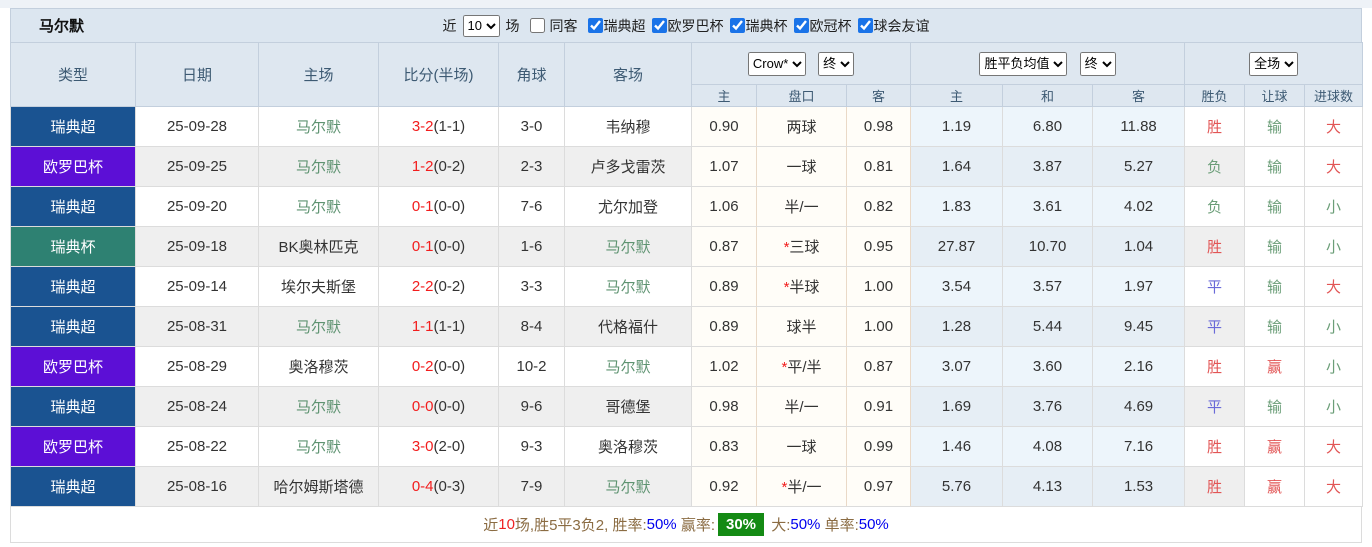  What do you see at coordinates (776, 63) in the screenshot?
I see `bookmaker-select: Crow*` at bounding box center [776, 63].